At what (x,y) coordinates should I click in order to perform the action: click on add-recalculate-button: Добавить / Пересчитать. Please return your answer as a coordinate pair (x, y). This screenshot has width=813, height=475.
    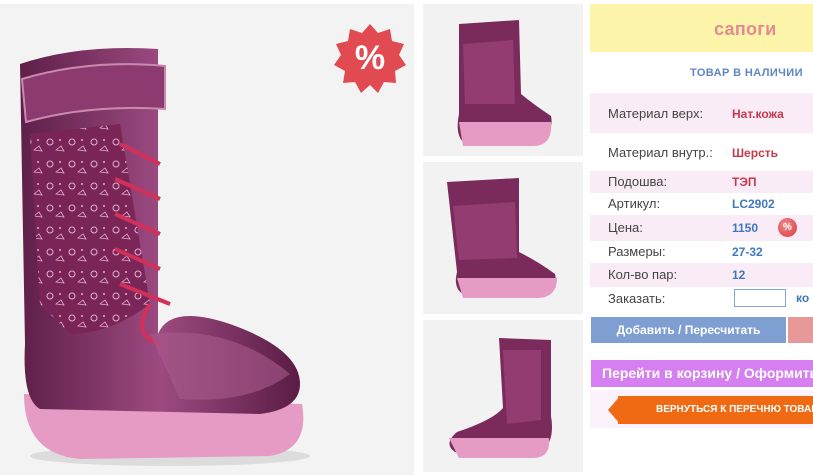
    Looking at the image, I should click on (688, 330).